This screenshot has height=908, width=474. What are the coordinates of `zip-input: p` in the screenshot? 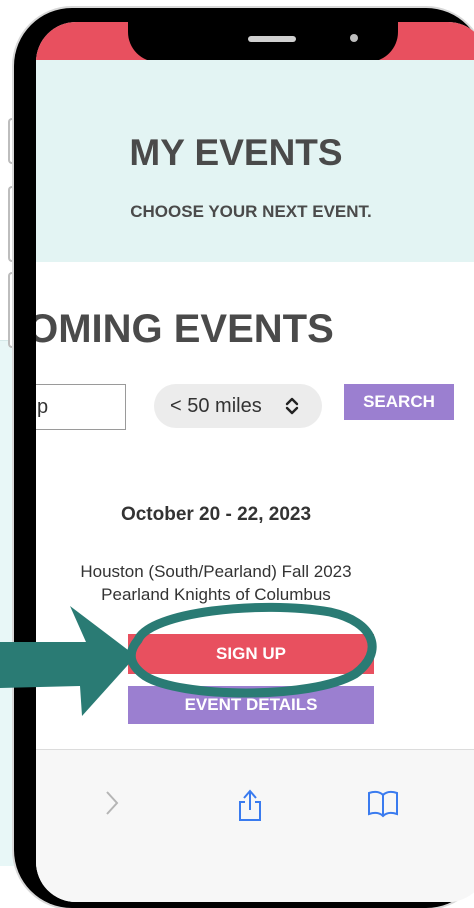 It's located at (81, 407).